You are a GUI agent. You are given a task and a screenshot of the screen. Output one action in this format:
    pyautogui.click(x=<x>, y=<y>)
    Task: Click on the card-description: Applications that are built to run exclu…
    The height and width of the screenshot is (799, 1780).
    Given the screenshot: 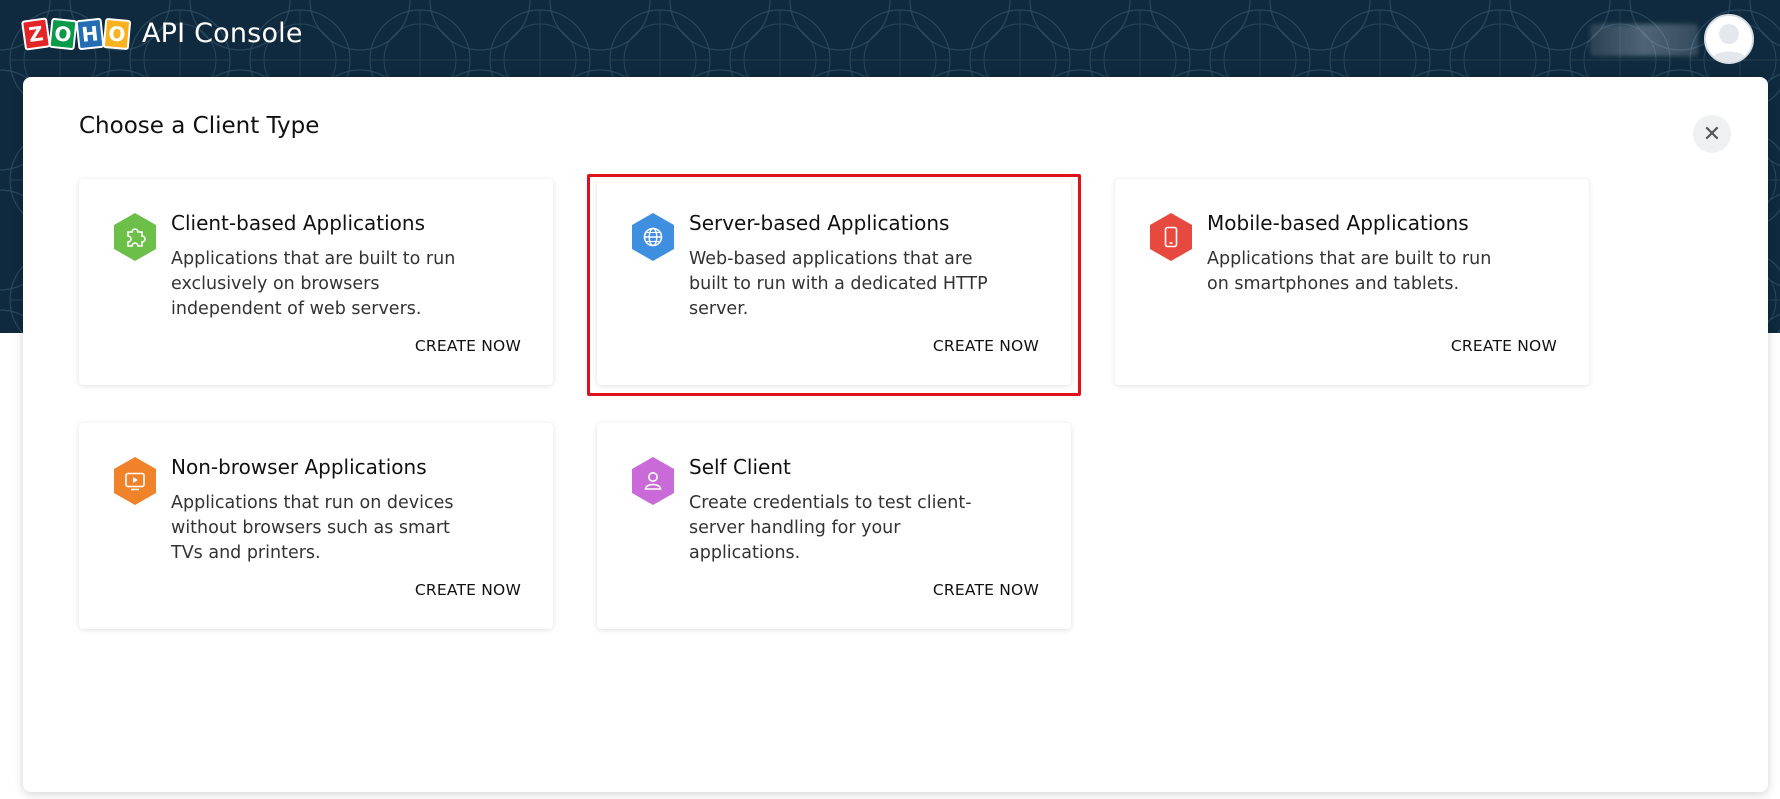 What is the action you would take?
    pyautogui.click(x=313, y=284)
    